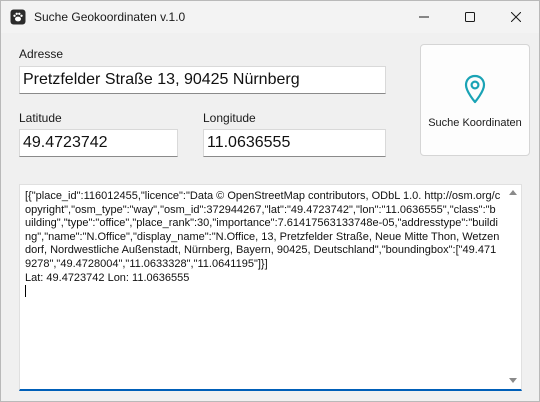  Describe the element at coordinates (513, 192) in the screenshot. I see `scroll-up-icon` at that location.